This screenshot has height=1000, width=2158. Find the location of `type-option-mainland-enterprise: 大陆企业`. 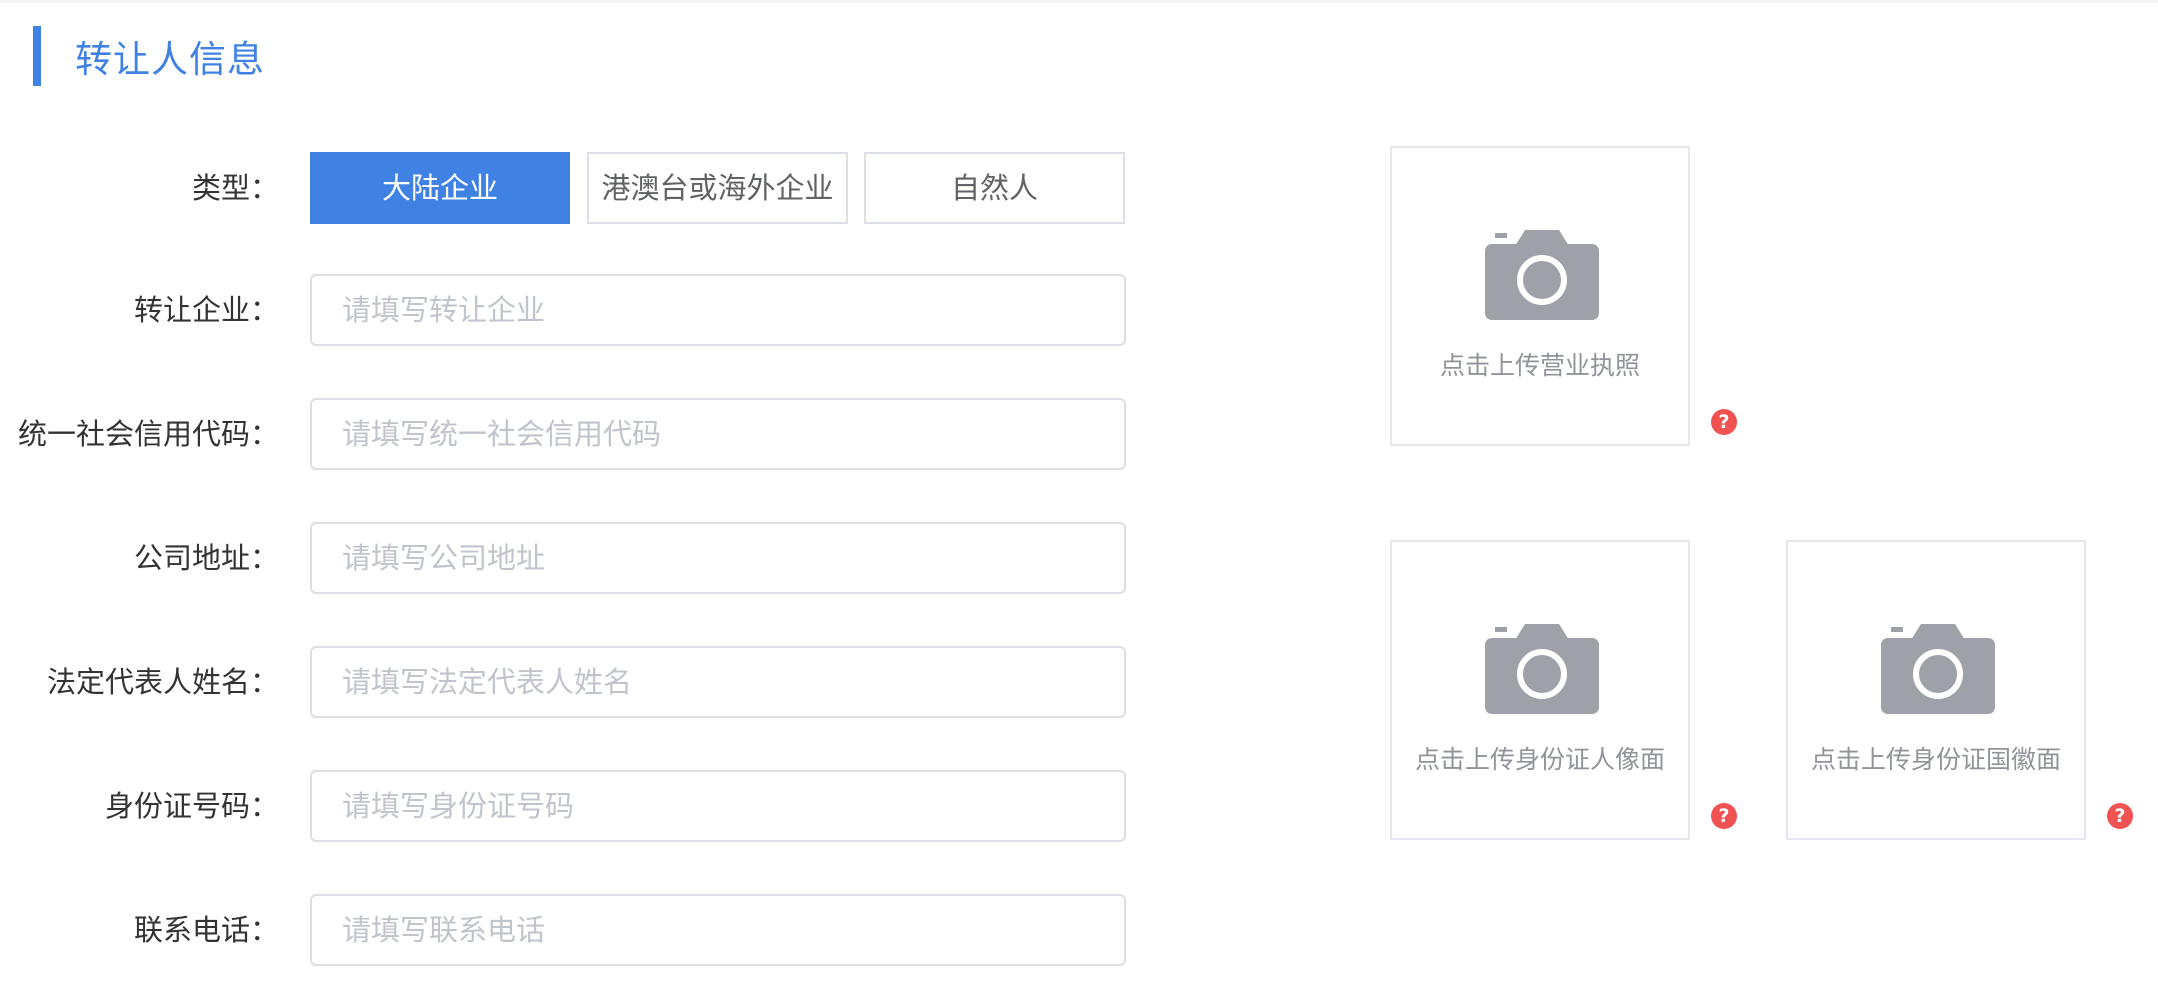

type-option-mainland-enterprise: 大陆企业 is located at coordinates (440, 188).